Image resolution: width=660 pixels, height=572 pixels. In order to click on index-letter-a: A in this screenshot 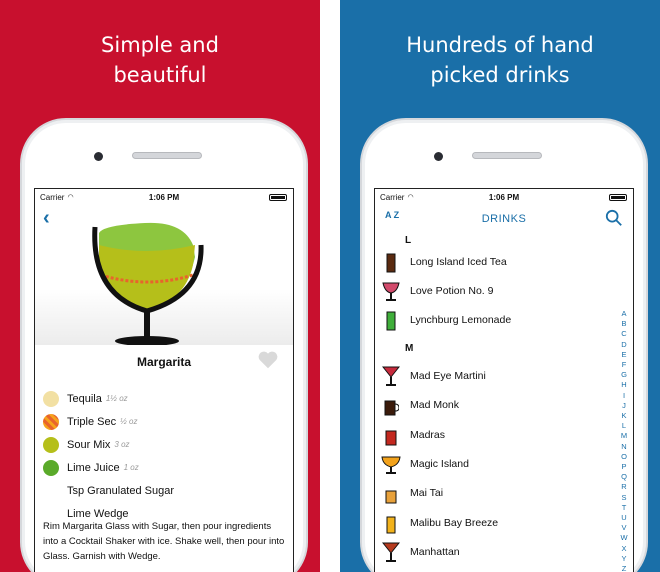, I will do `click(624, 314)`.